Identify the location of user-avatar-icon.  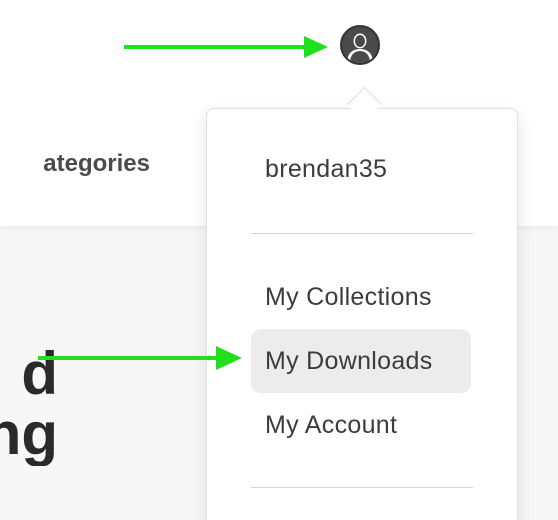
(360, 45).